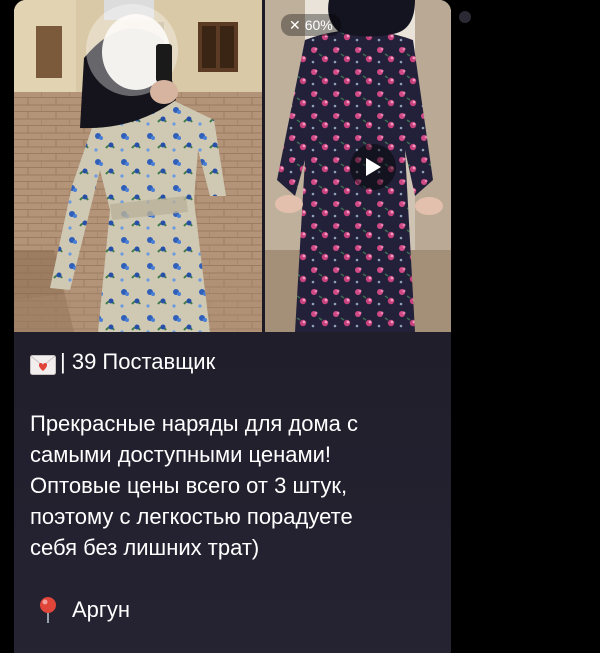  I want to click on scroll-indicator, so click(465, 17).